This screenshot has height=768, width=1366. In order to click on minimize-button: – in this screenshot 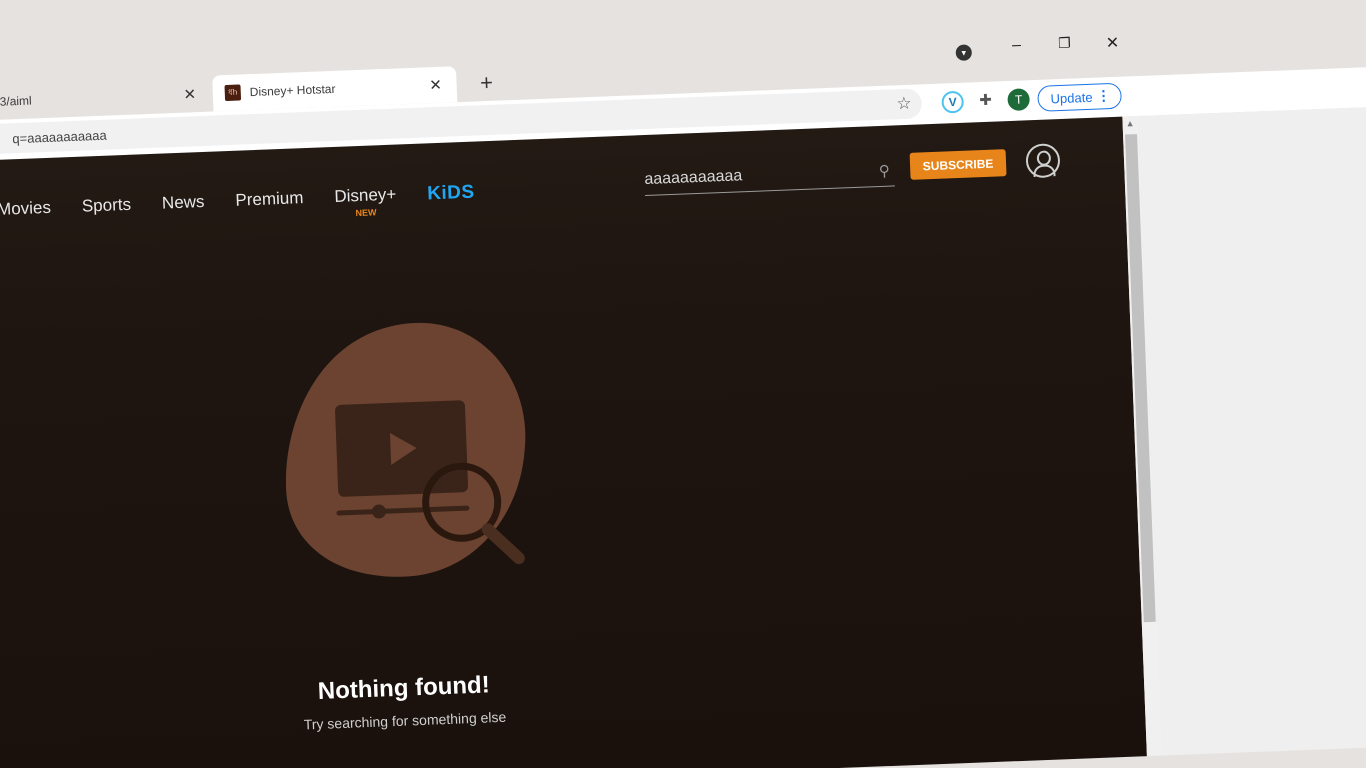, I will do `click(1016, 50)`.